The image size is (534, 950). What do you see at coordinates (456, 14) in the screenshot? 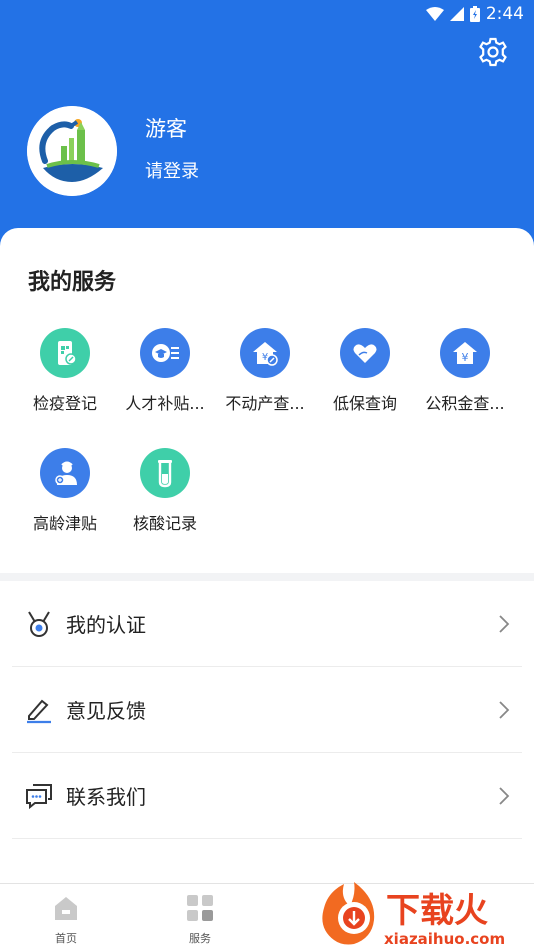
I see `signal-icon` at bounding box center [456, 14].